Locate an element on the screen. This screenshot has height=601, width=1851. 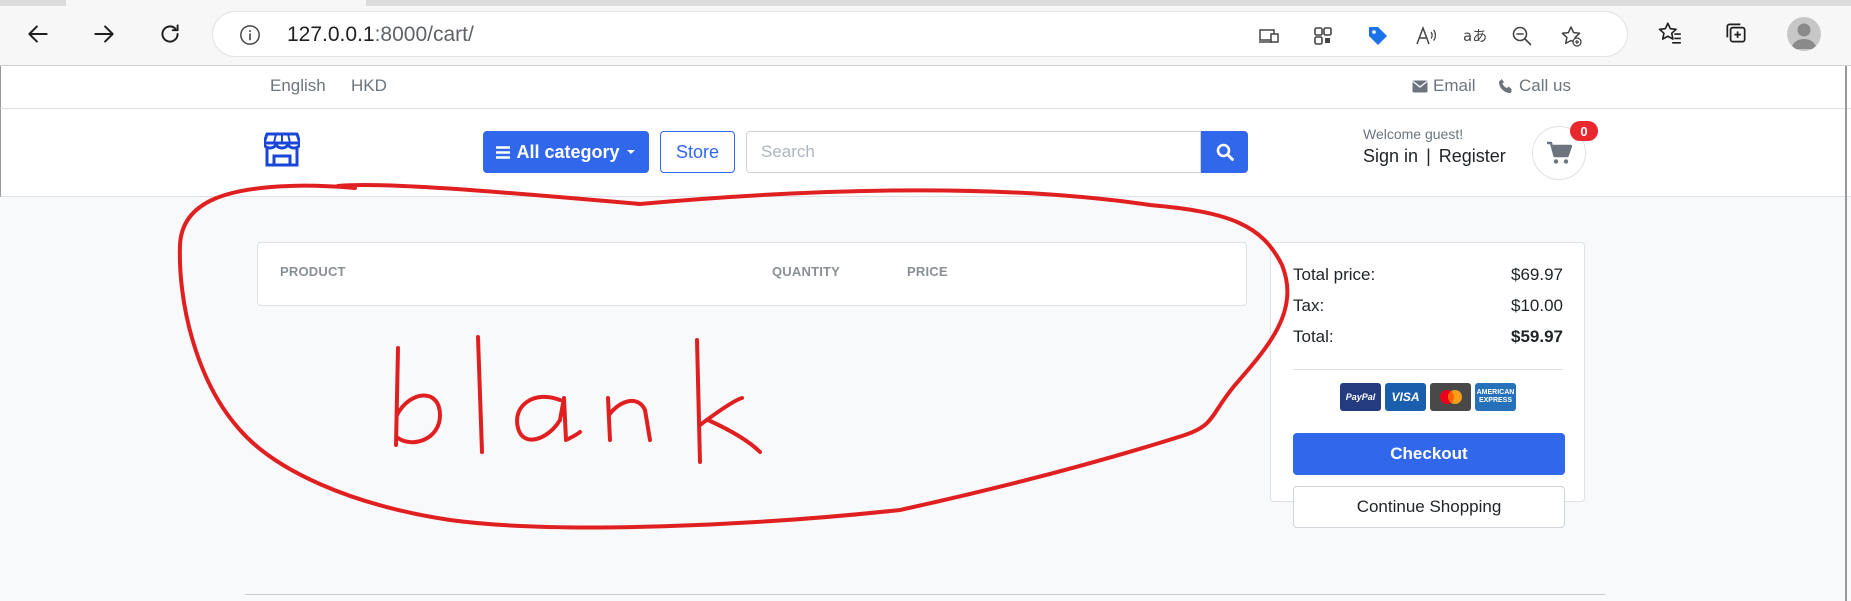
all-category-label: All category is located at coordinates (568, 151).